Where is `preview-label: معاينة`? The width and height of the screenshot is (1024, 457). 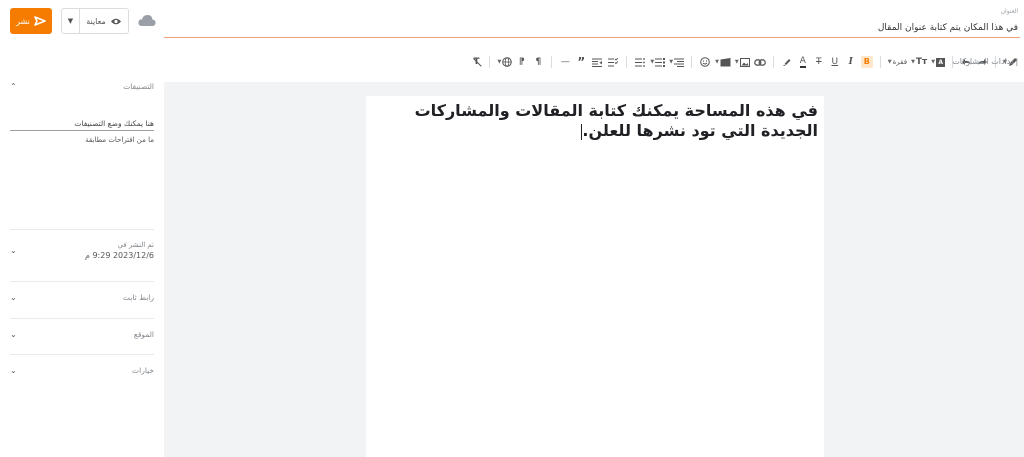 preview-label: معاينة is located at coordinates (96, 21).